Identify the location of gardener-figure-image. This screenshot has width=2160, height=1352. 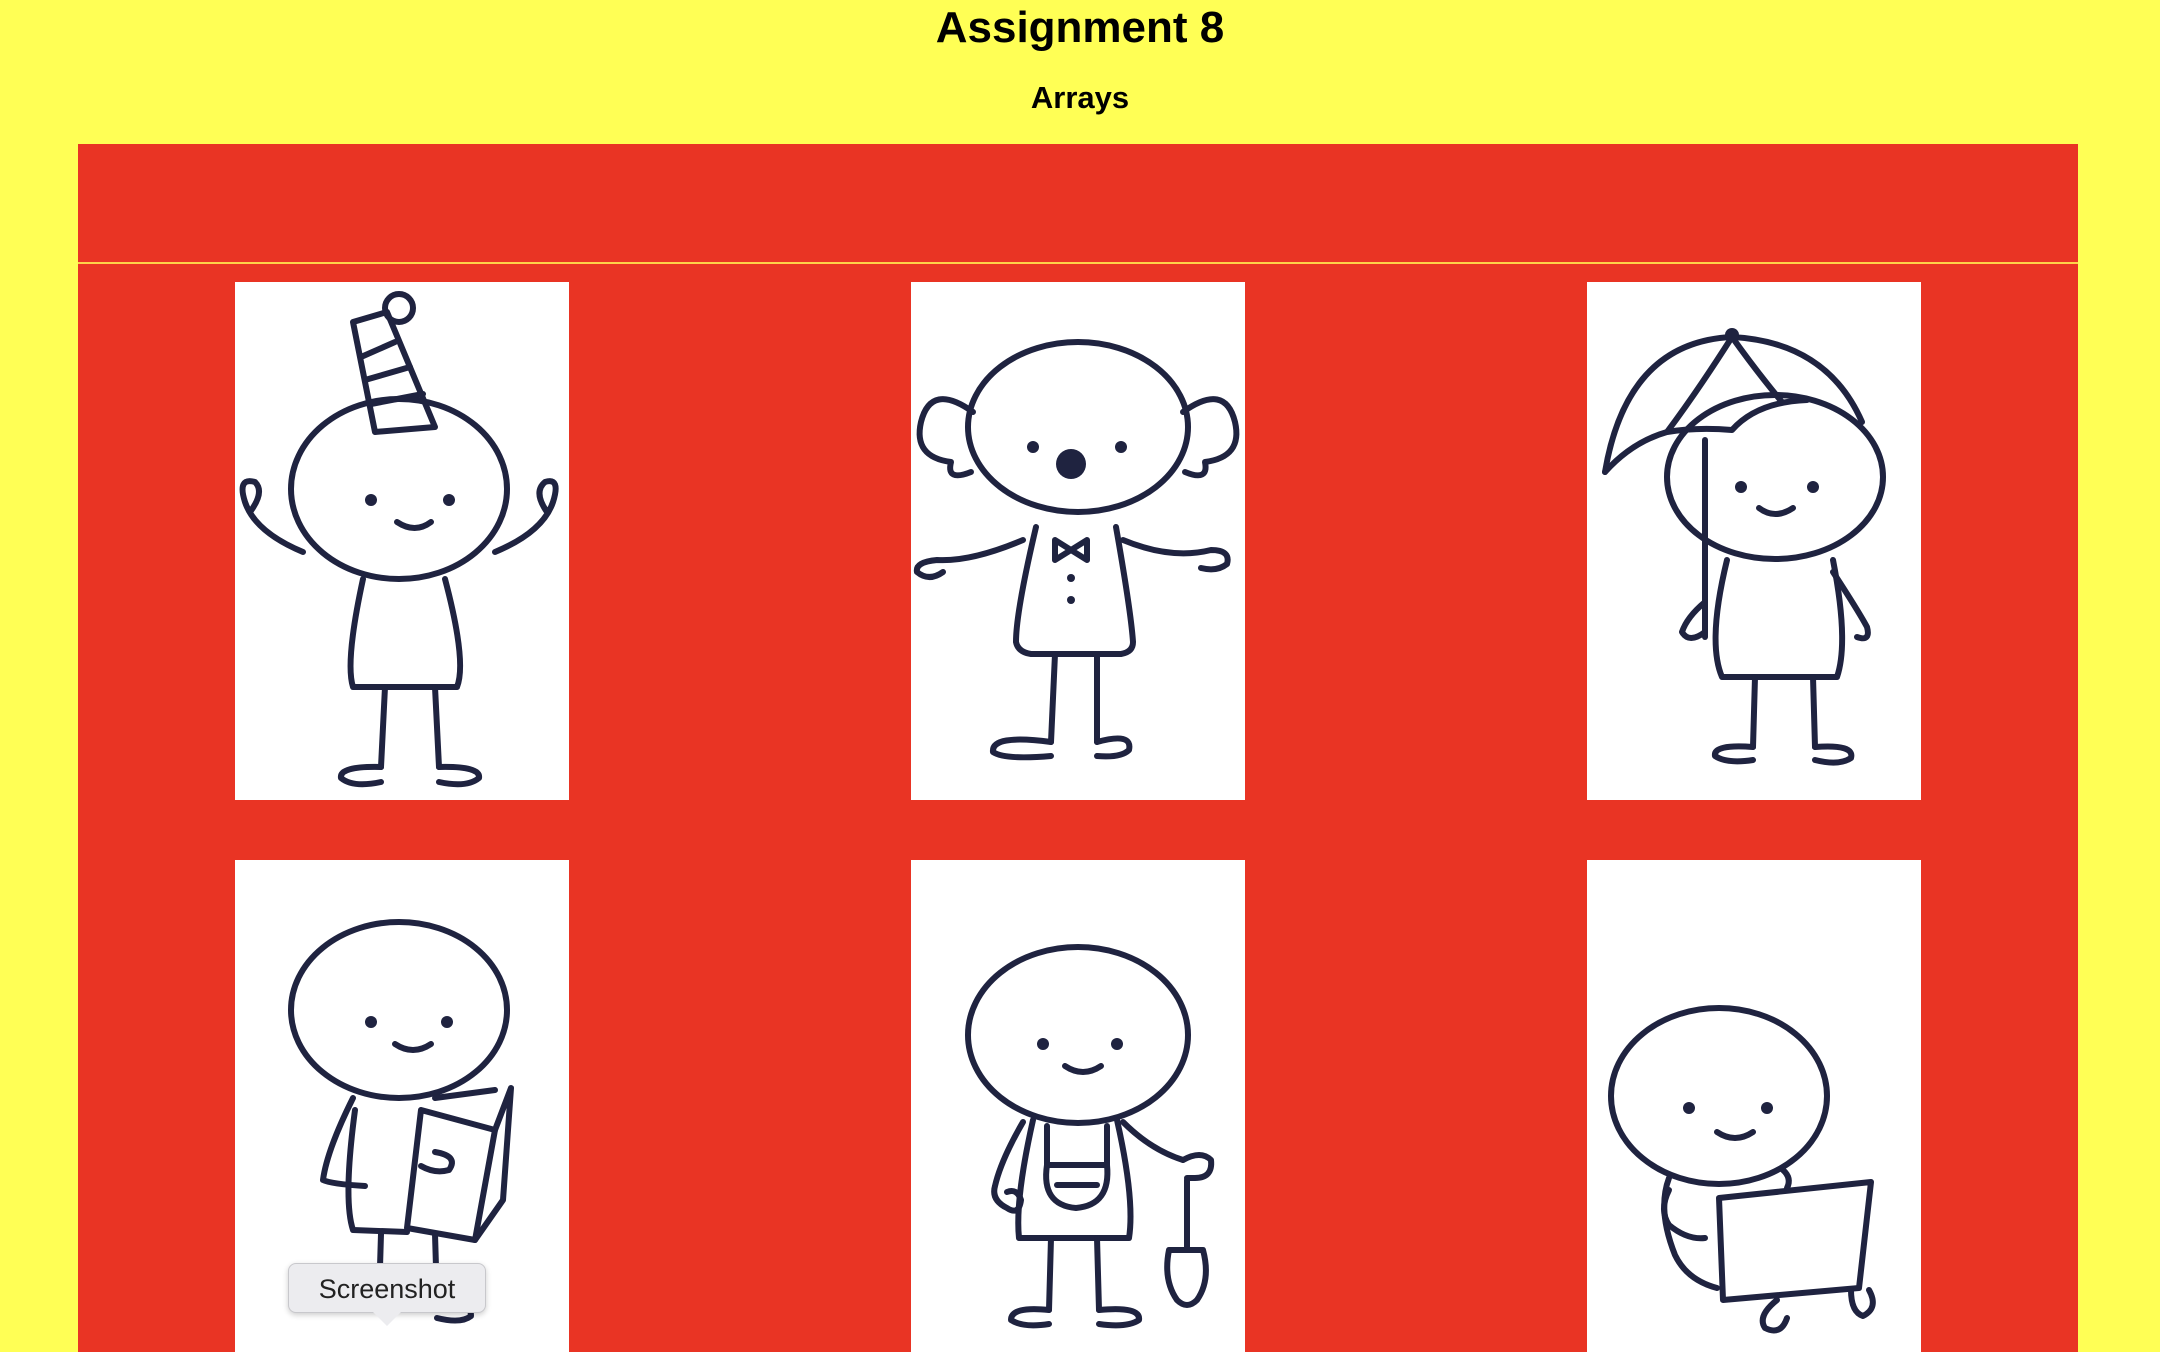
(1078, 1106).